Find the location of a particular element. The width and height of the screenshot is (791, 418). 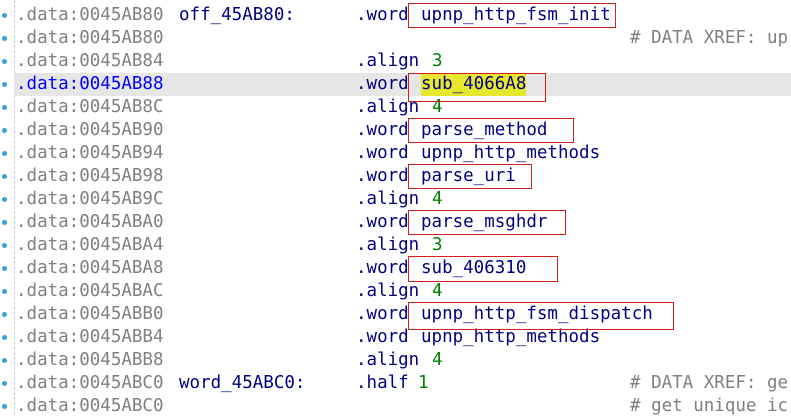

line-address: .data:0045ABB0 is located at coordinates (90, 314).